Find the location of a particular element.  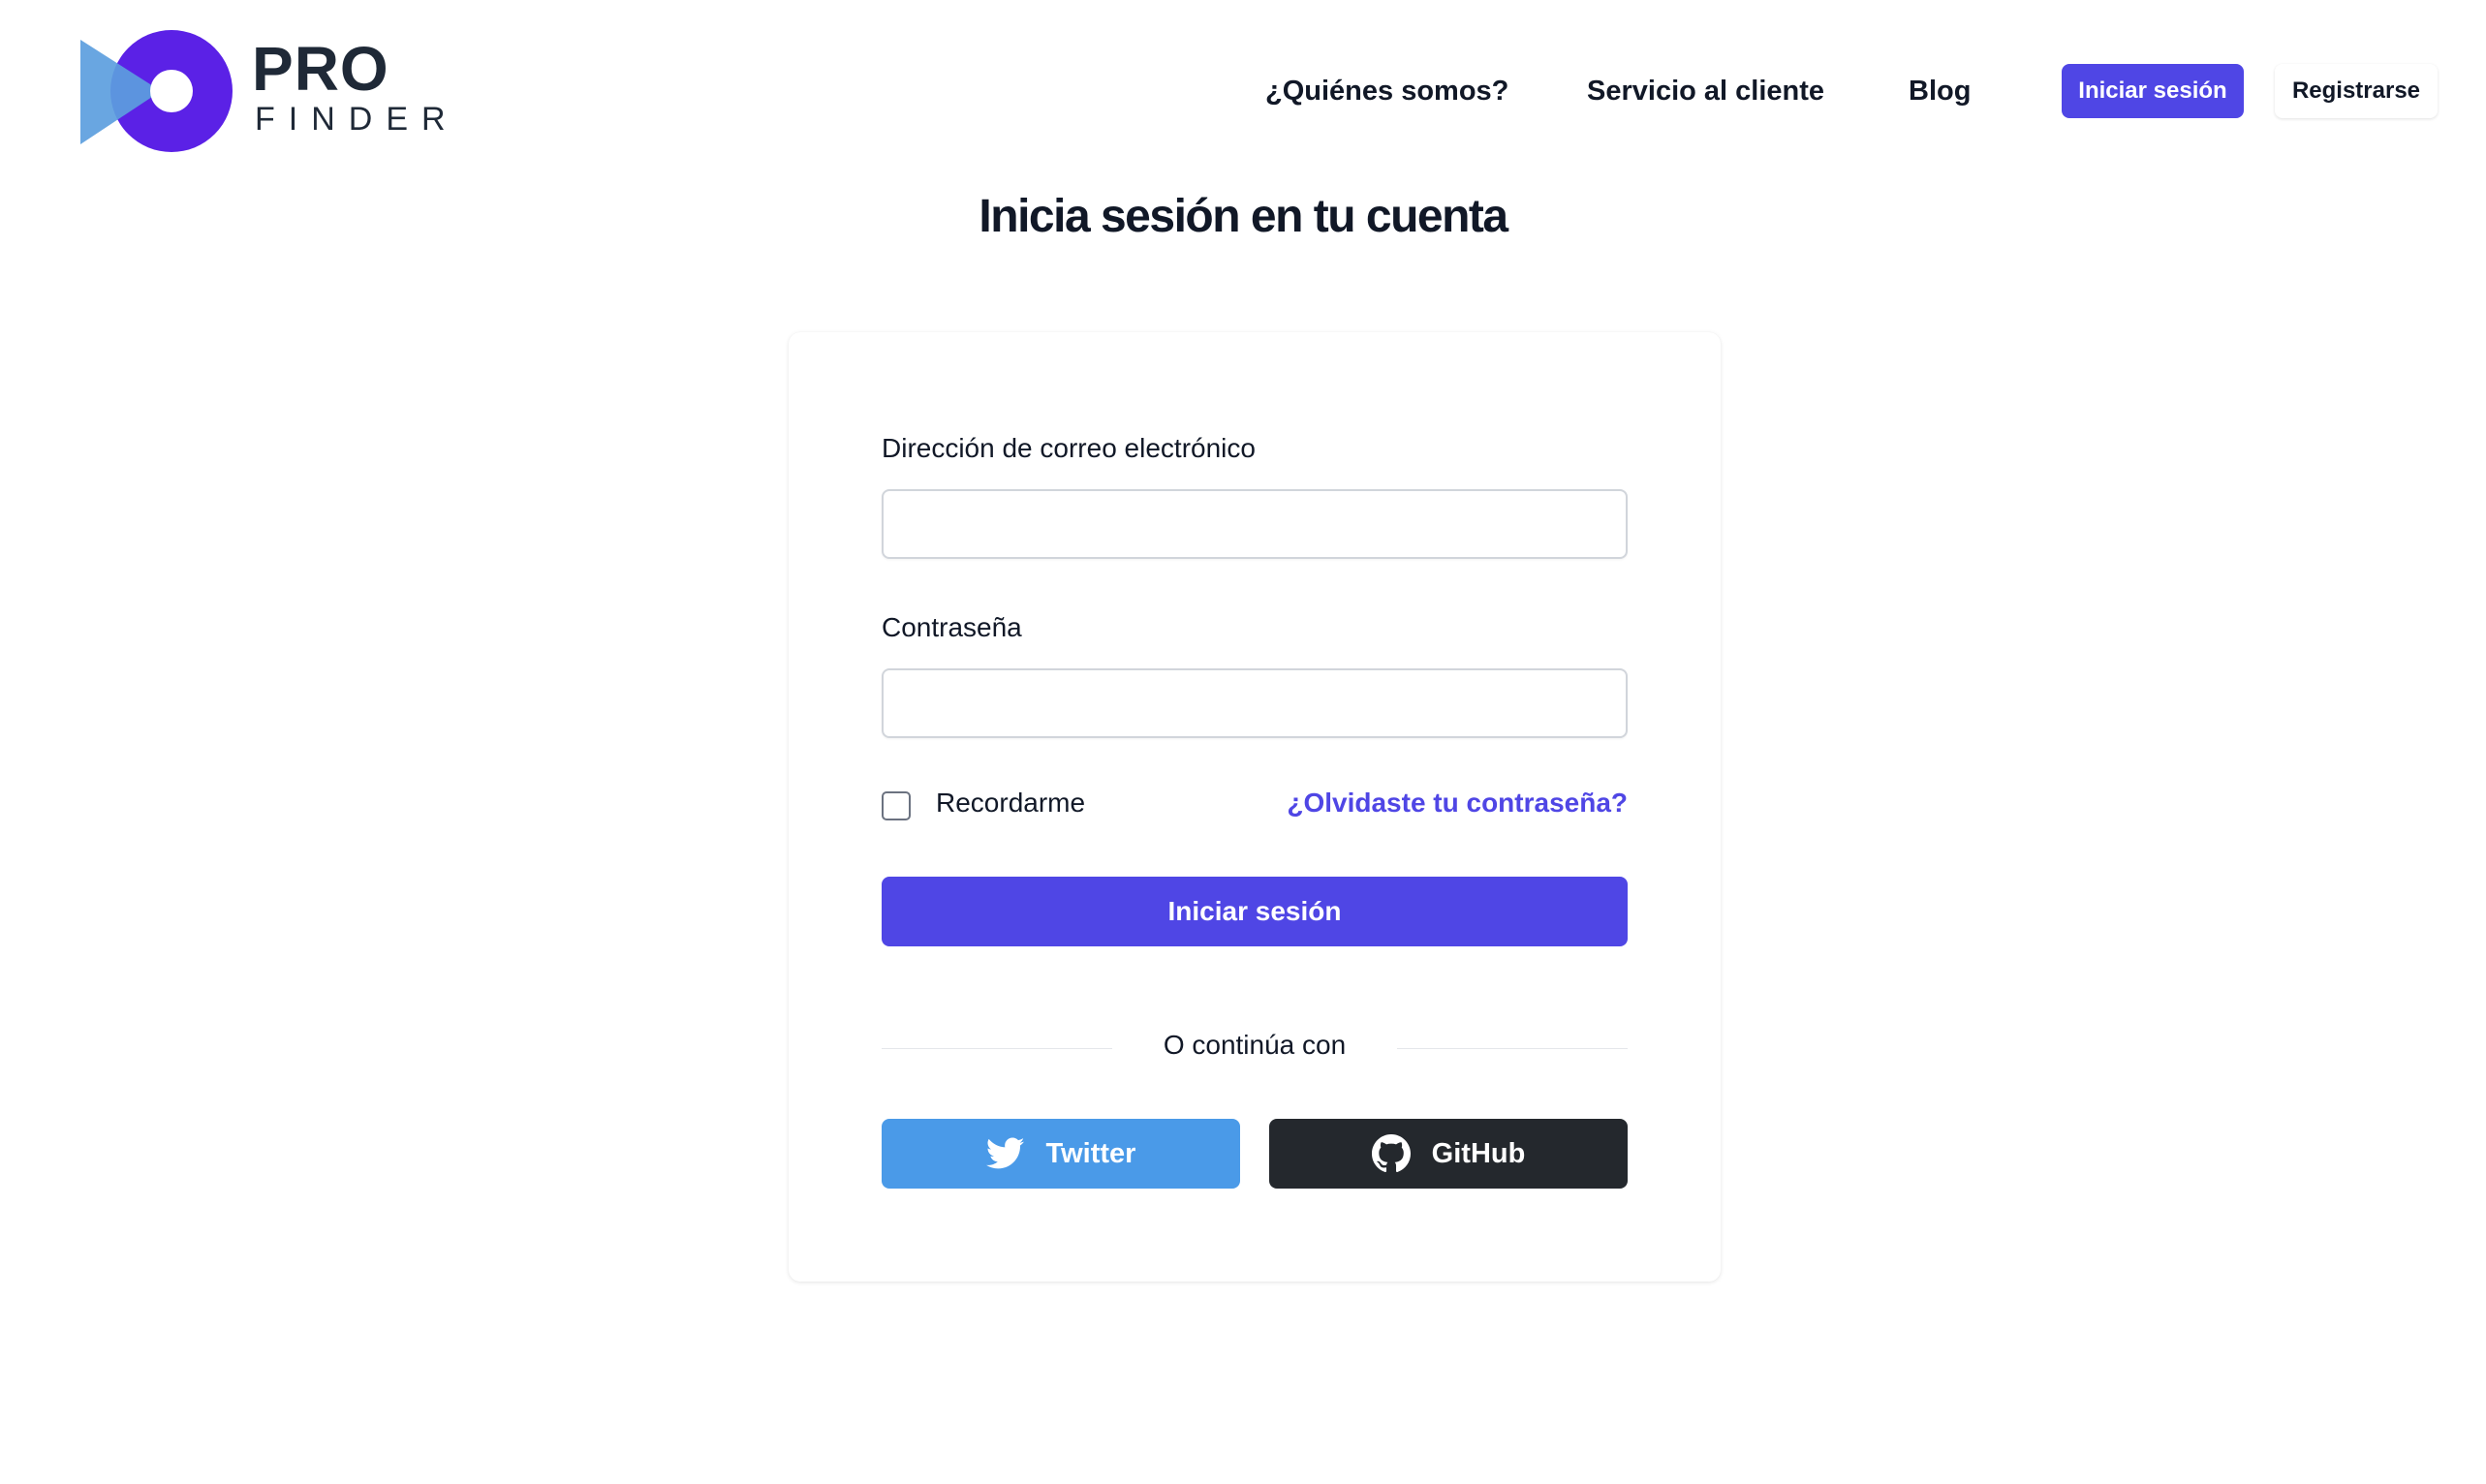

login-submit-button: Iniciar sesión is located at coordinates (1255, 911).